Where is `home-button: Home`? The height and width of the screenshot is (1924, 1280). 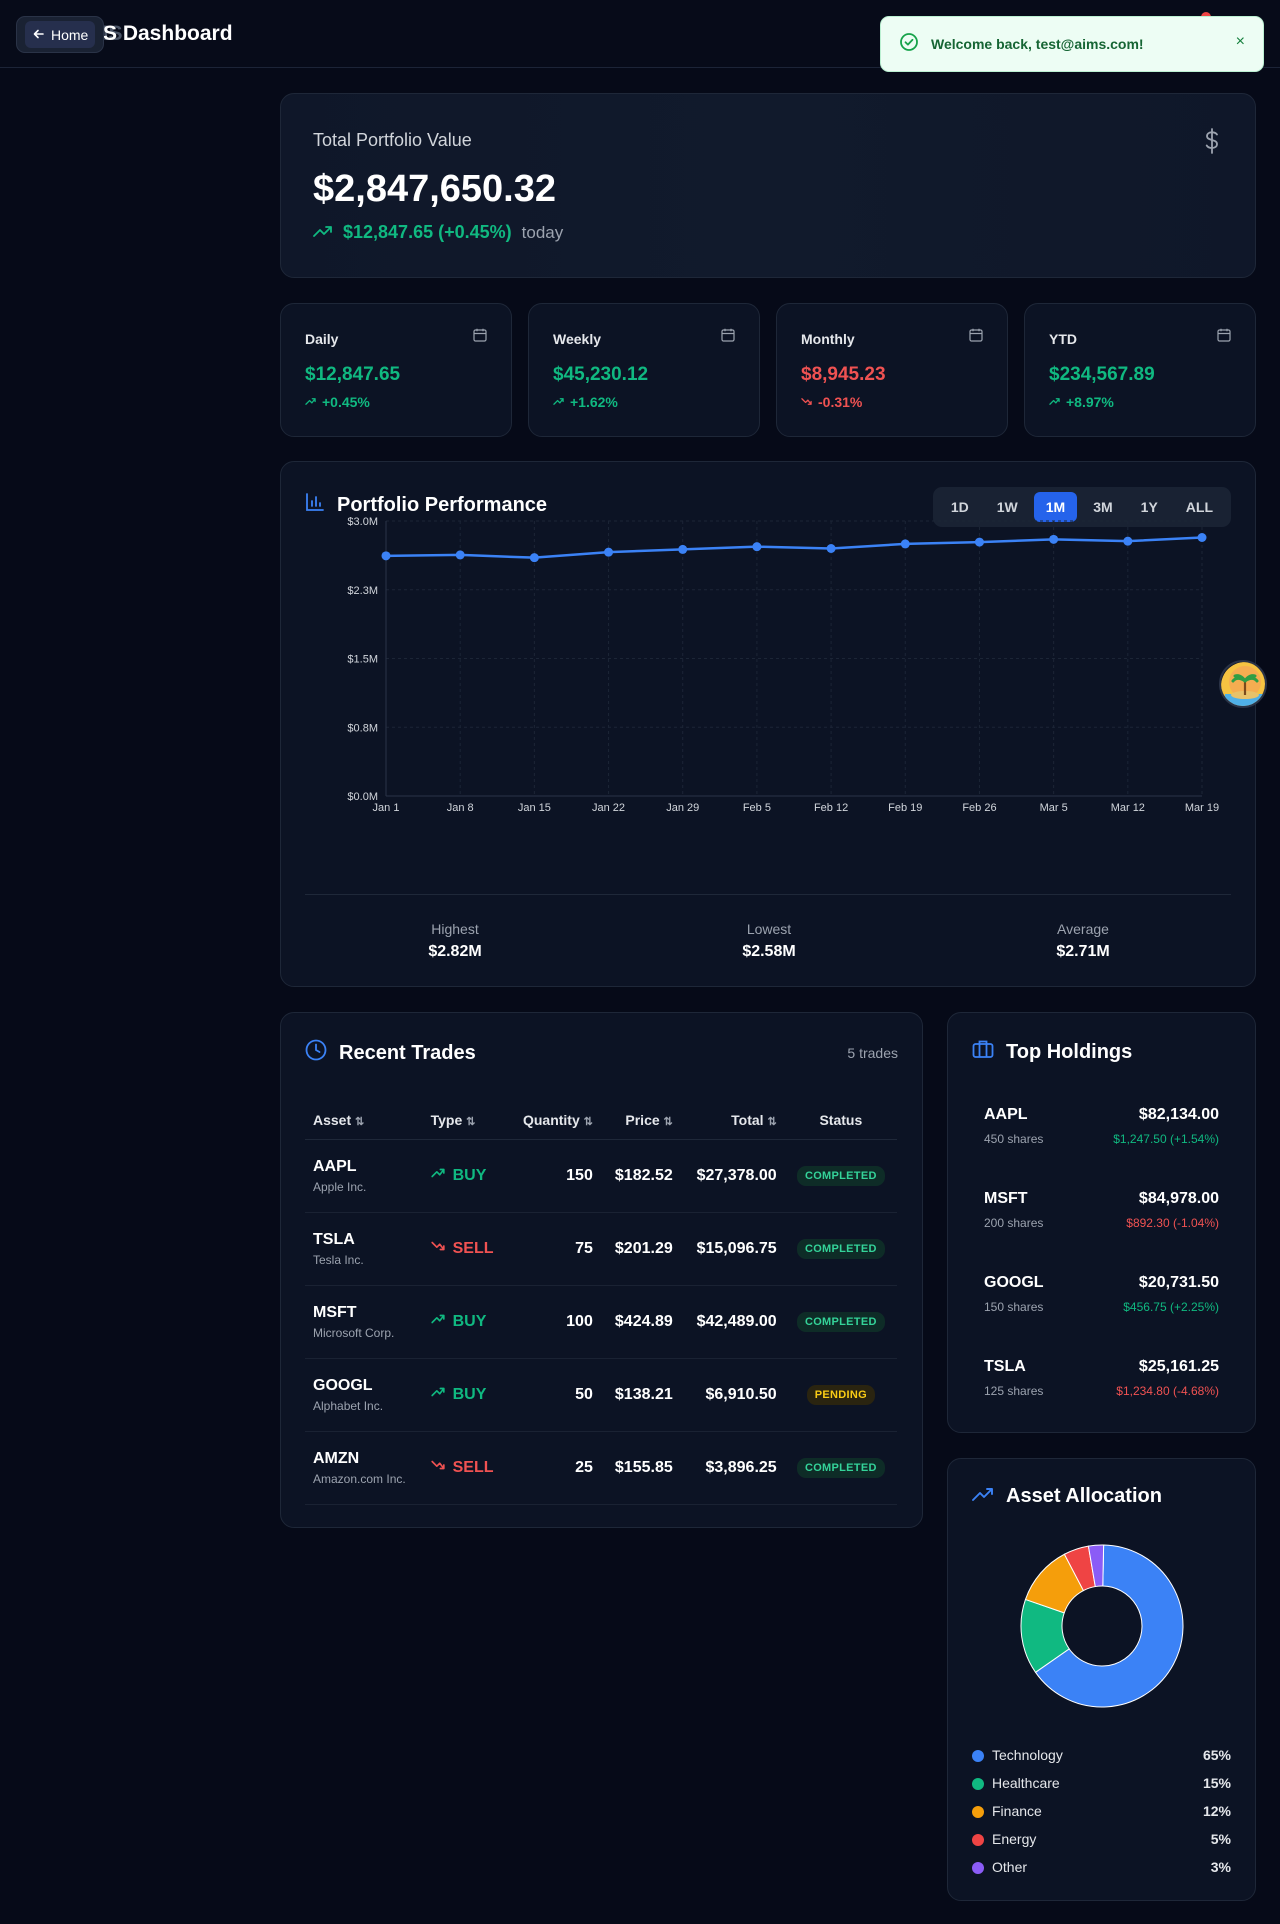
home-button: Home is located at coordinates (60, 34).